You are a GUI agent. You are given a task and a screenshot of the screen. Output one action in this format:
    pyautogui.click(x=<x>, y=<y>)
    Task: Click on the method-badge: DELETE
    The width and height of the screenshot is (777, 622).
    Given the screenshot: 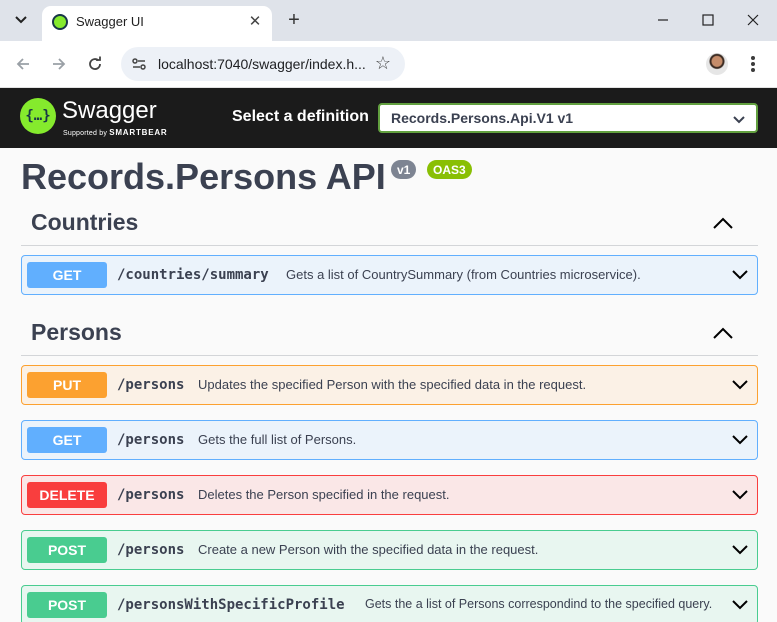 What is the action you would take?
    pyautogui.click(x=67, y=495)
    